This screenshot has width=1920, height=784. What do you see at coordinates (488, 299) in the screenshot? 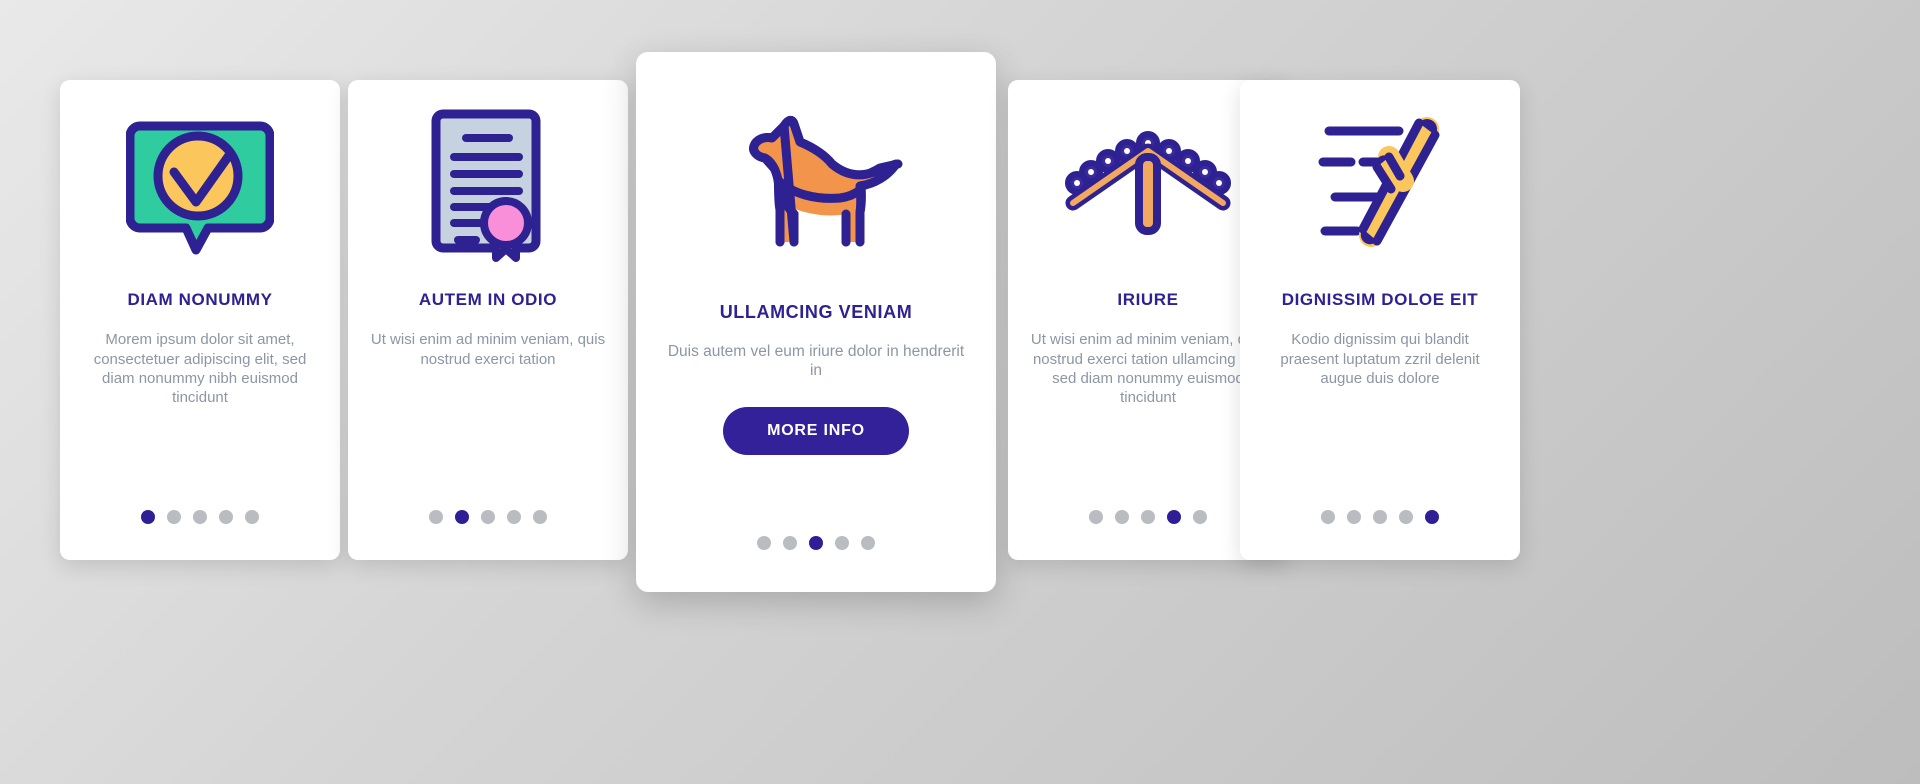
I see `card-2-title: AUTEM IN ODIO` at bounding box center [488, 299].